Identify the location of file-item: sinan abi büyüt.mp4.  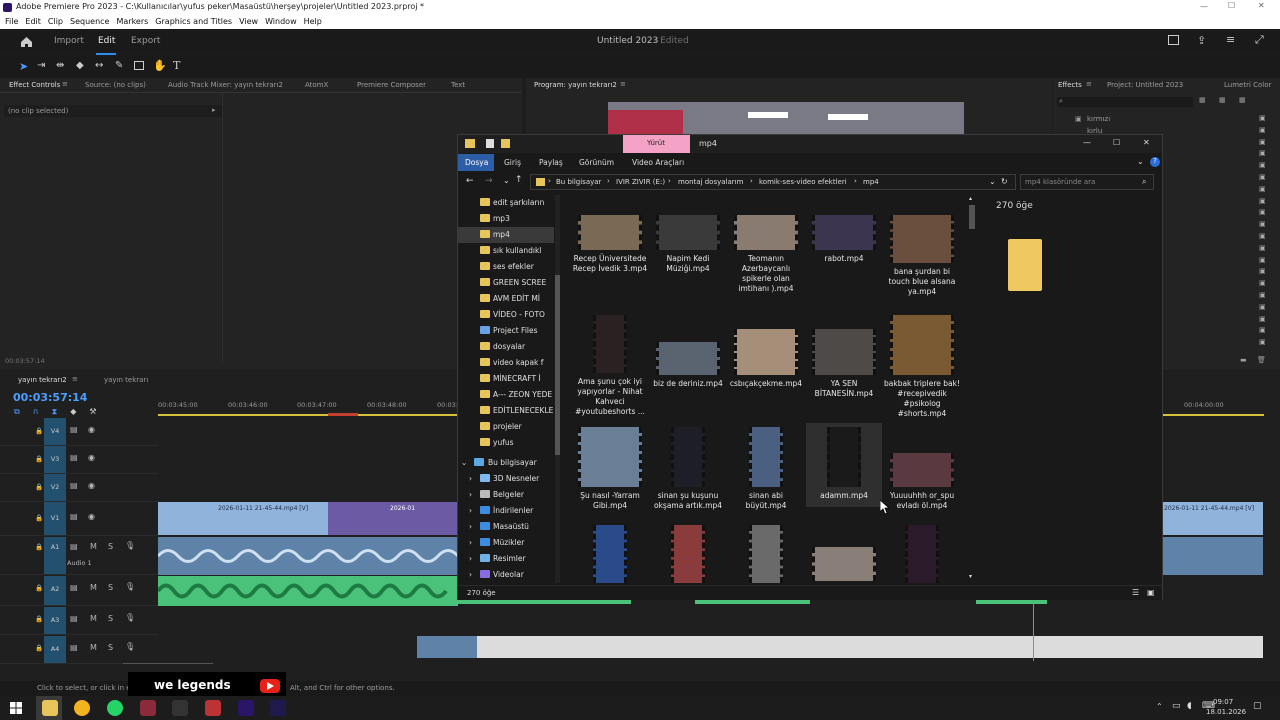
(766, 469).